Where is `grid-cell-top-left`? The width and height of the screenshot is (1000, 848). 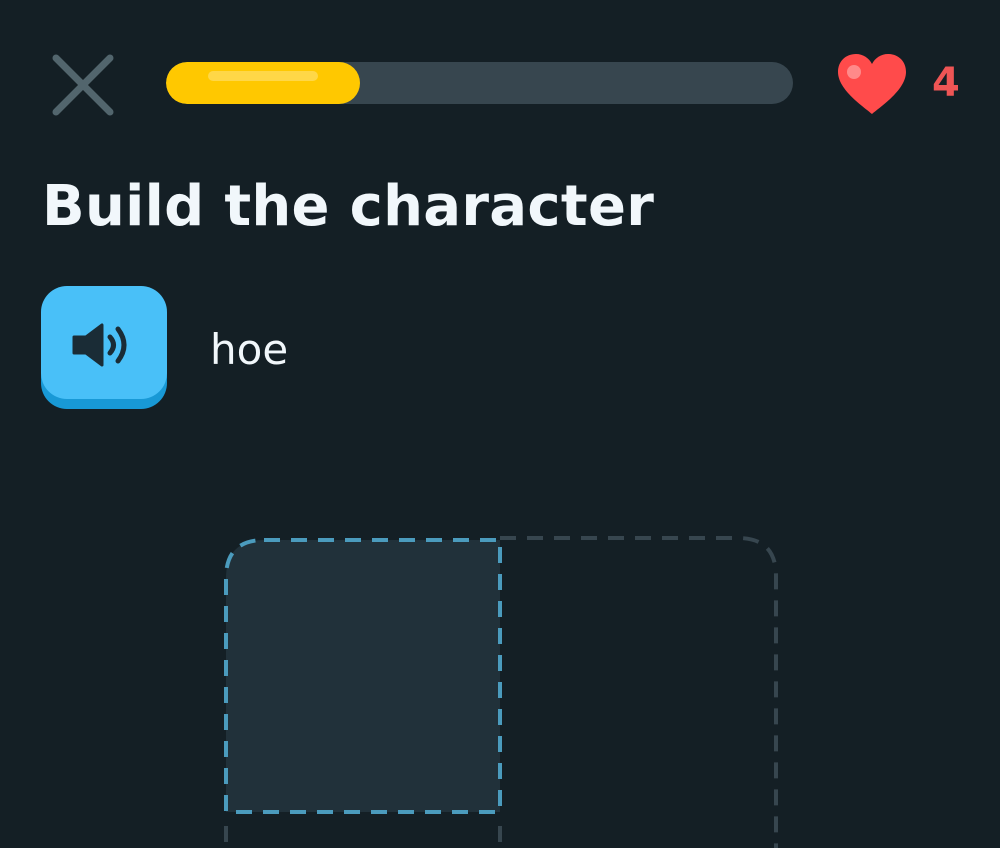
grid-cell-top-left is located at coordinates (363, 676).